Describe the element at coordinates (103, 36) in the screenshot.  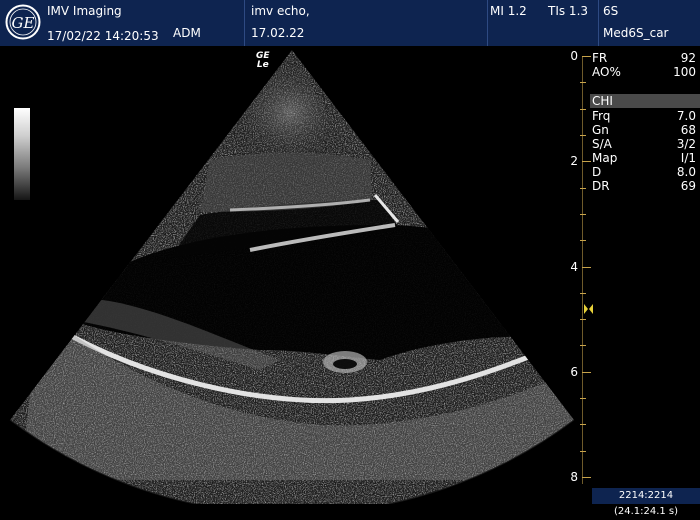
I see `datetime-label: 17/02/22 14:20:53` at that location.